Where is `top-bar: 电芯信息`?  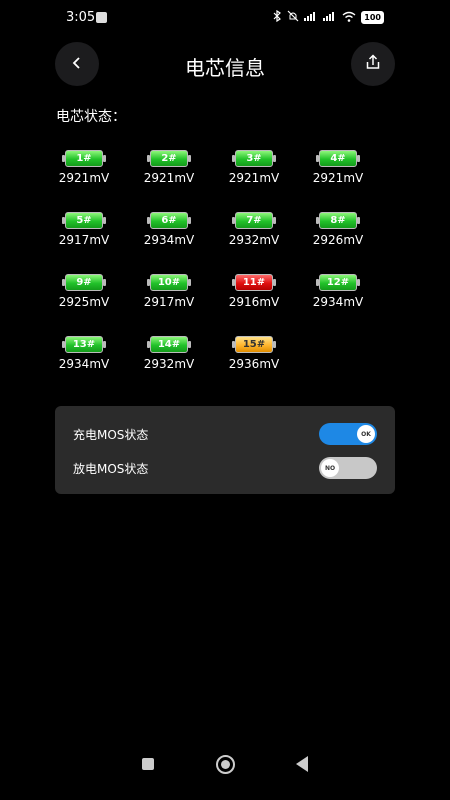
top-bar: 电芯信息 is located at coordinates (225, 65).